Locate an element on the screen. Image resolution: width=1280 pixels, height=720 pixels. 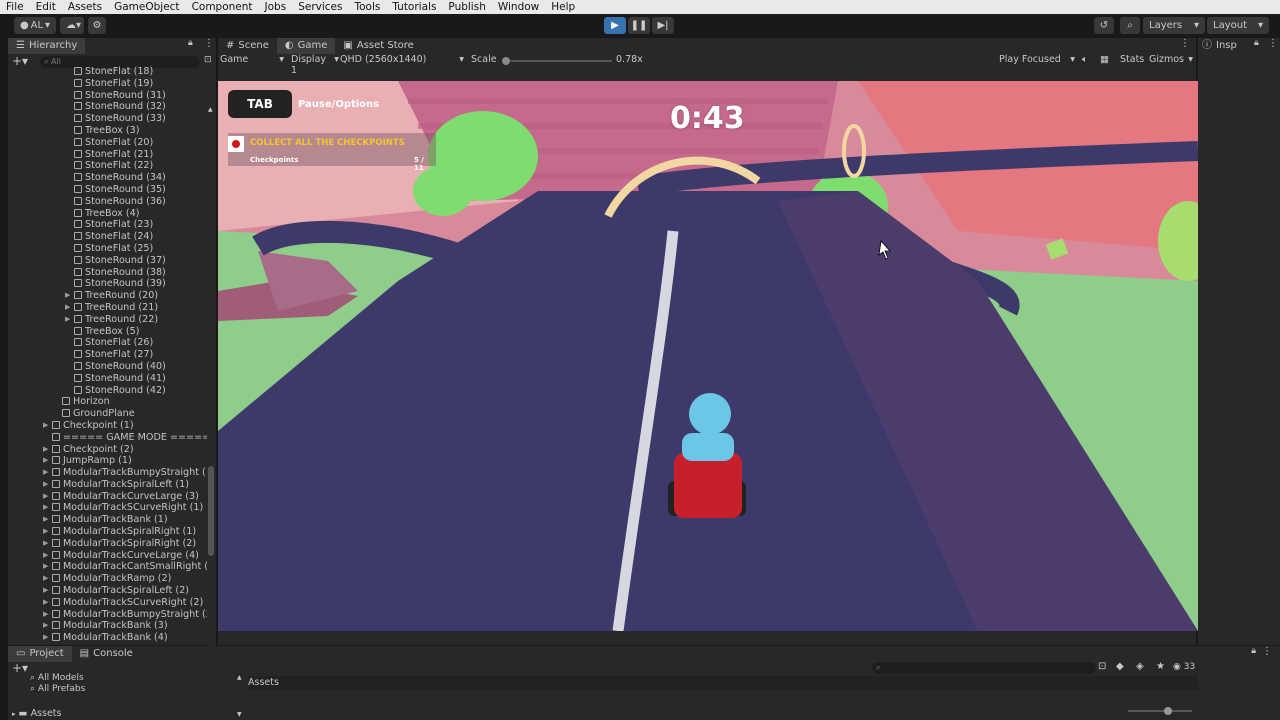
collab-button: ⚙ is located at coordinates (97, 25).